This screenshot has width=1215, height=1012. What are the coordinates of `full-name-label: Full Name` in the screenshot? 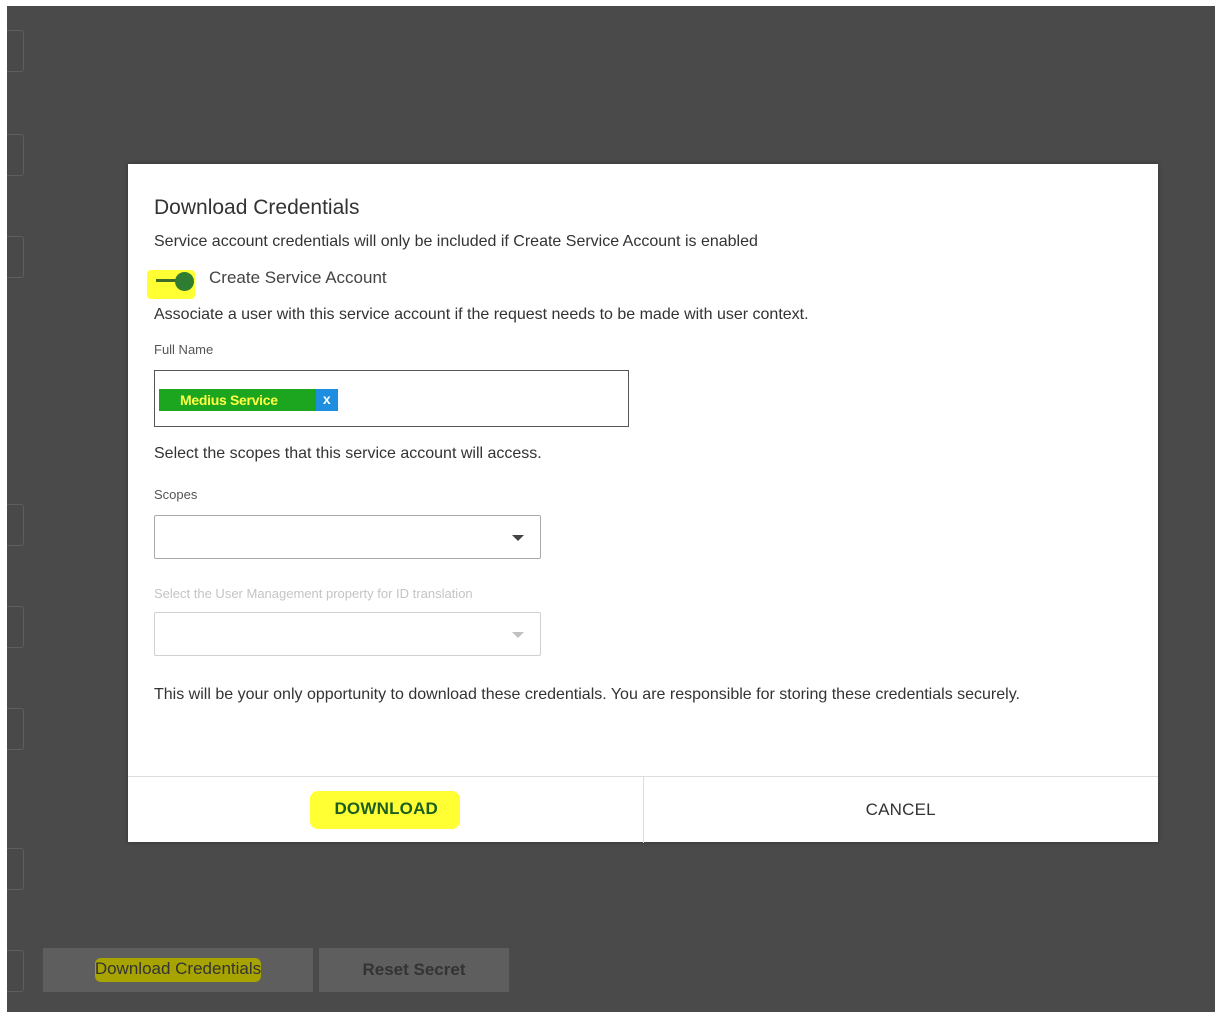 It's located at (184, 349).